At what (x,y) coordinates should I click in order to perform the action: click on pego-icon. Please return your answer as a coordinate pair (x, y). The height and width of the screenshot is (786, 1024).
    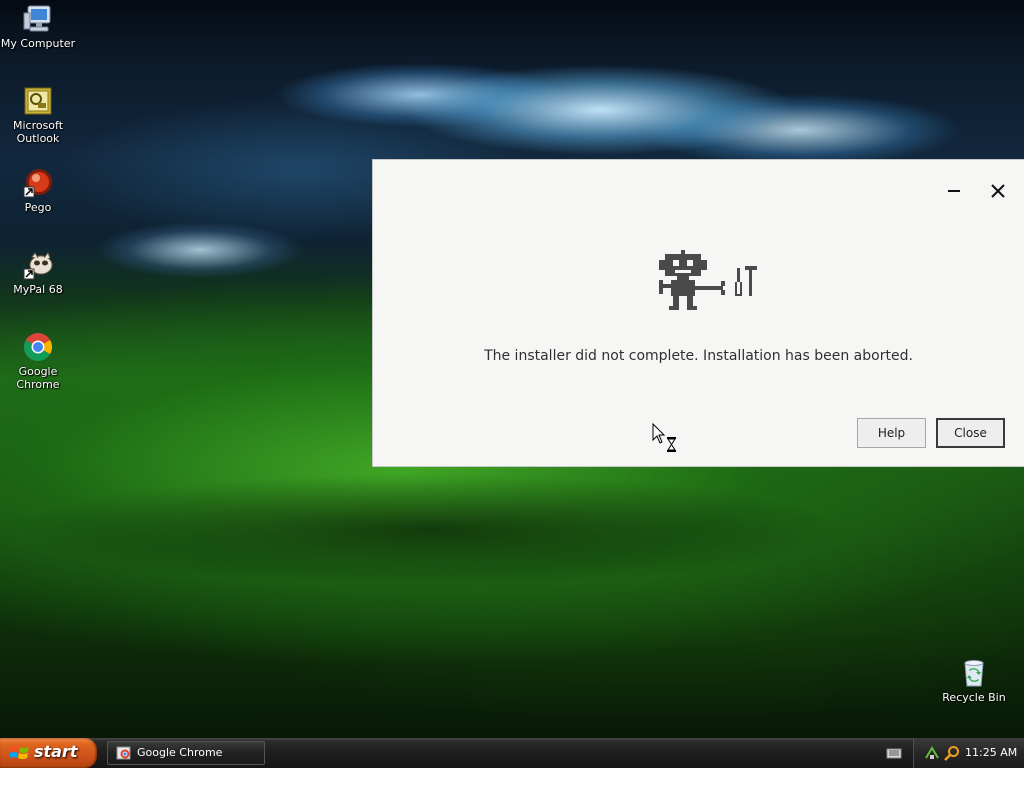
    Looking at the image, I should click on (37, 183).